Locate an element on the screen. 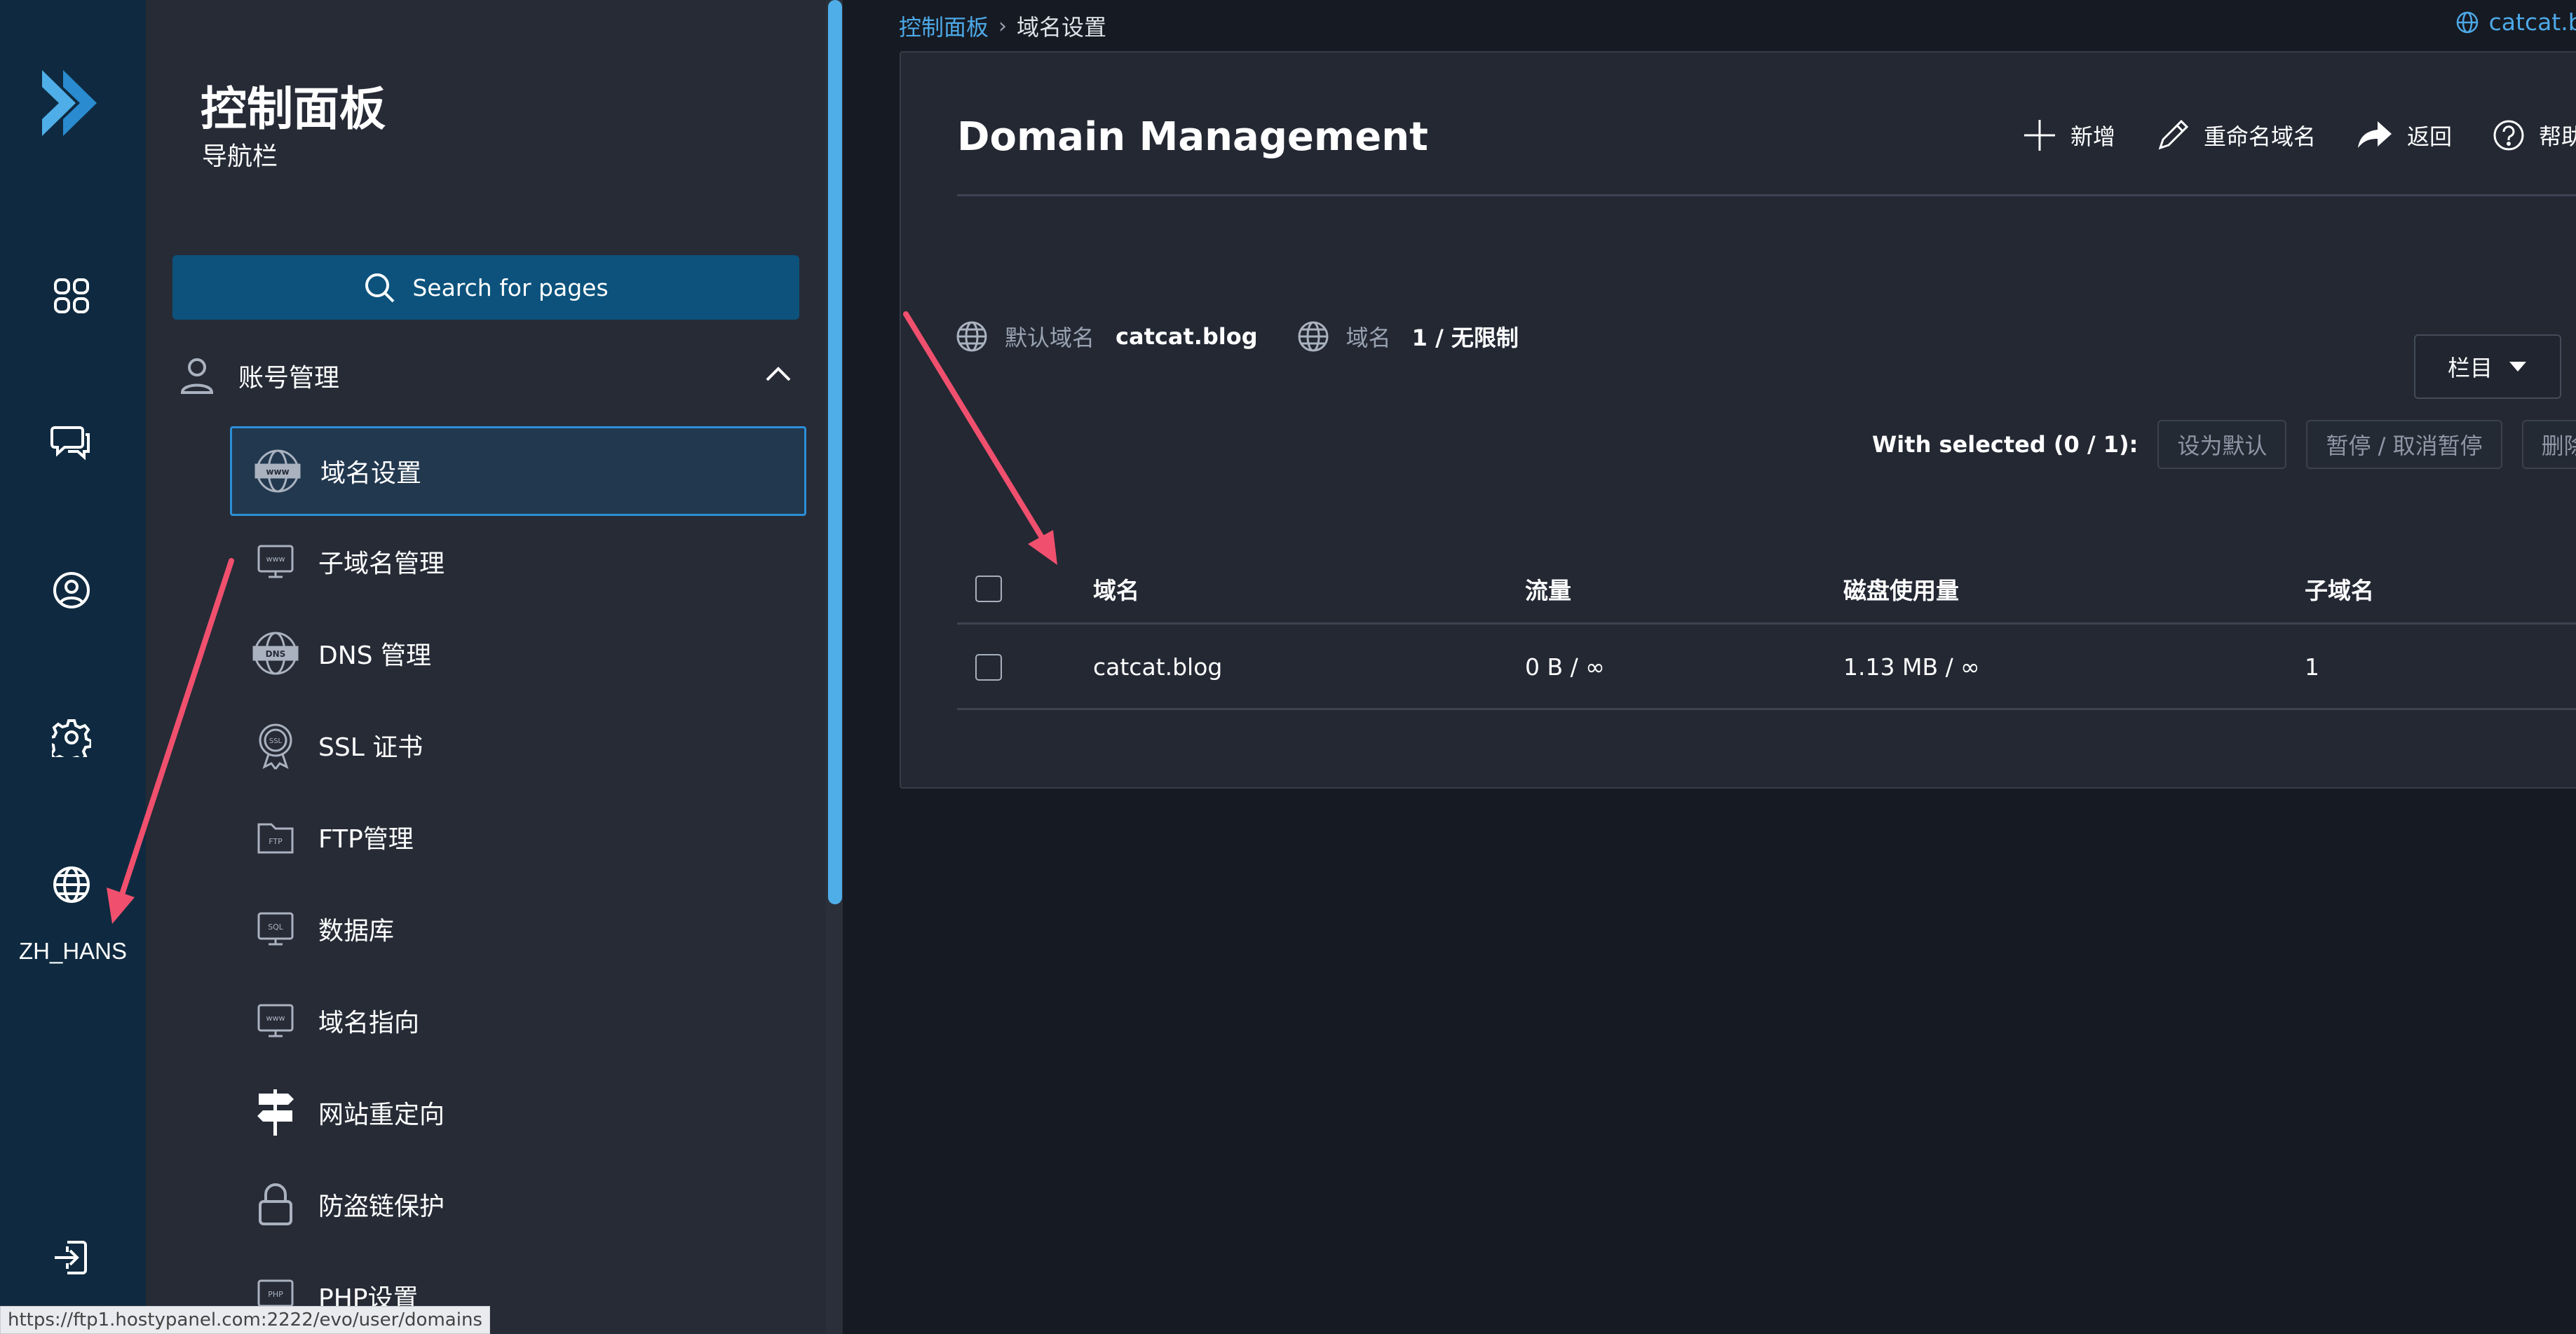 The width and height of the screenshot is (2576, 1334). sidebar-item-label: SSL 证书 is located at coordinates (370, 747).